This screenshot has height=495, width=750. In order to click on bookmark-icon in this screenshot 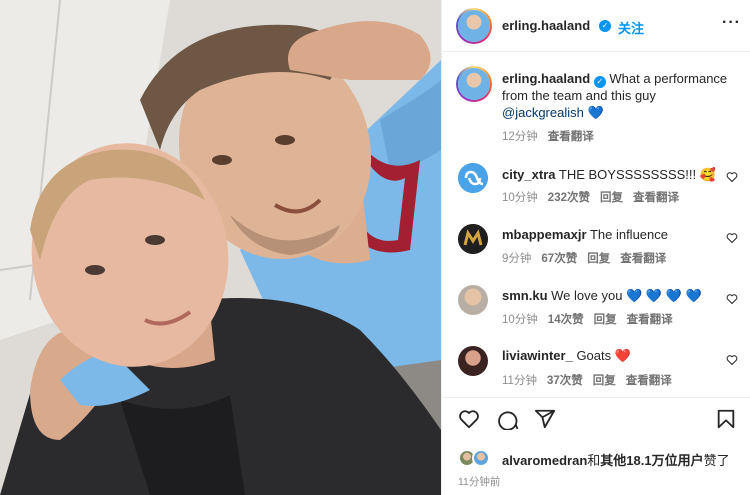, I will do `click(726, 419)`.